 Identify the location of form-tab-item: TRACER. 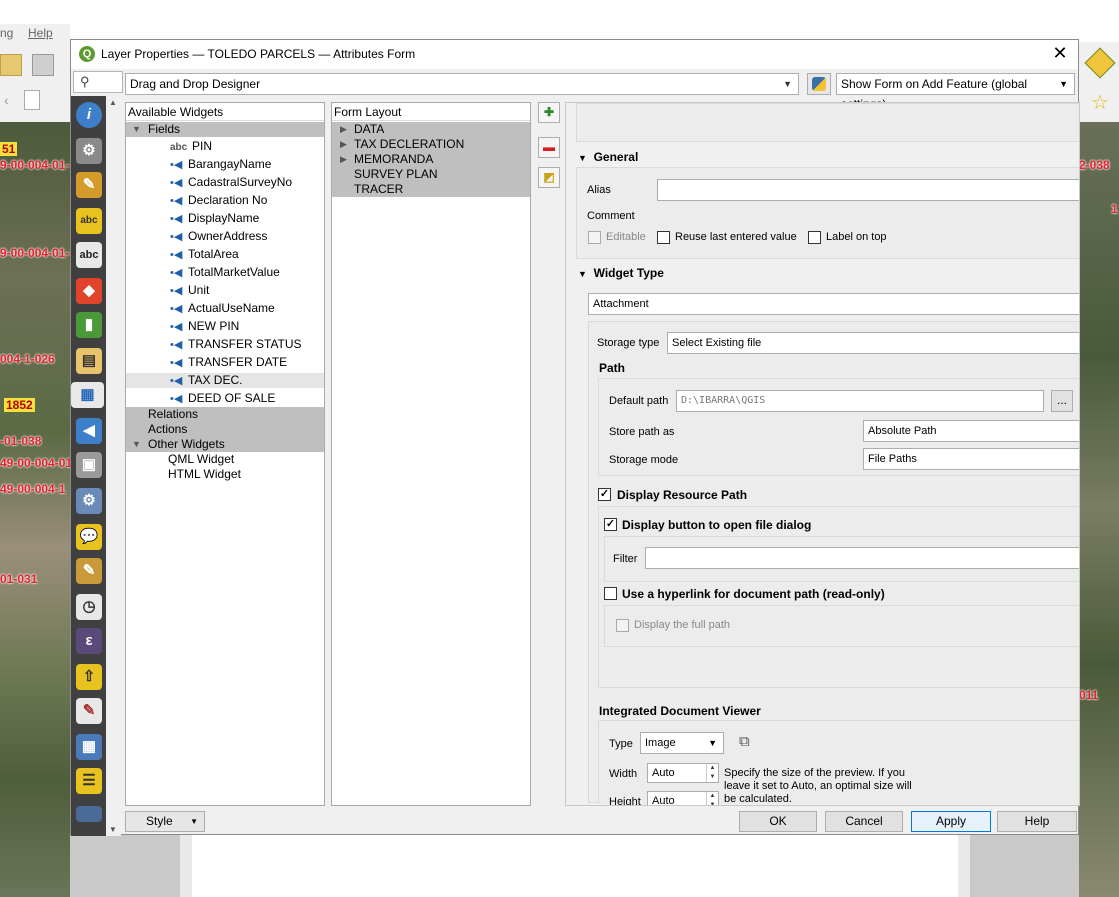
(431, 189).